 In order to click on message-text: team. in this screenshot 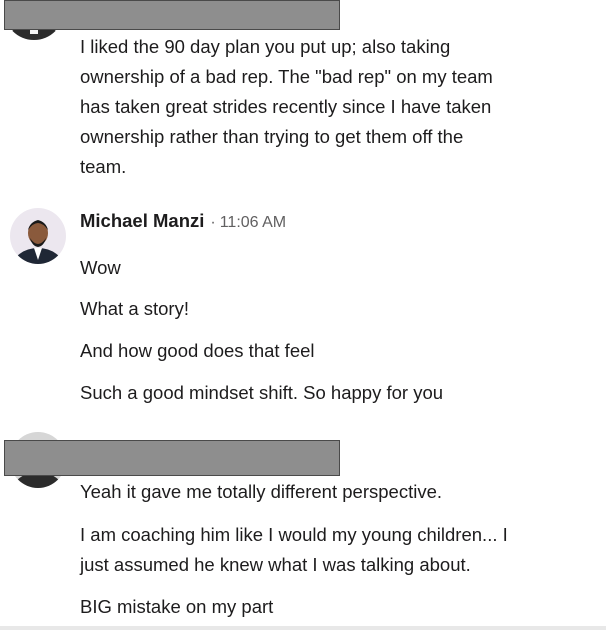, I will do `click(103, 166)`.